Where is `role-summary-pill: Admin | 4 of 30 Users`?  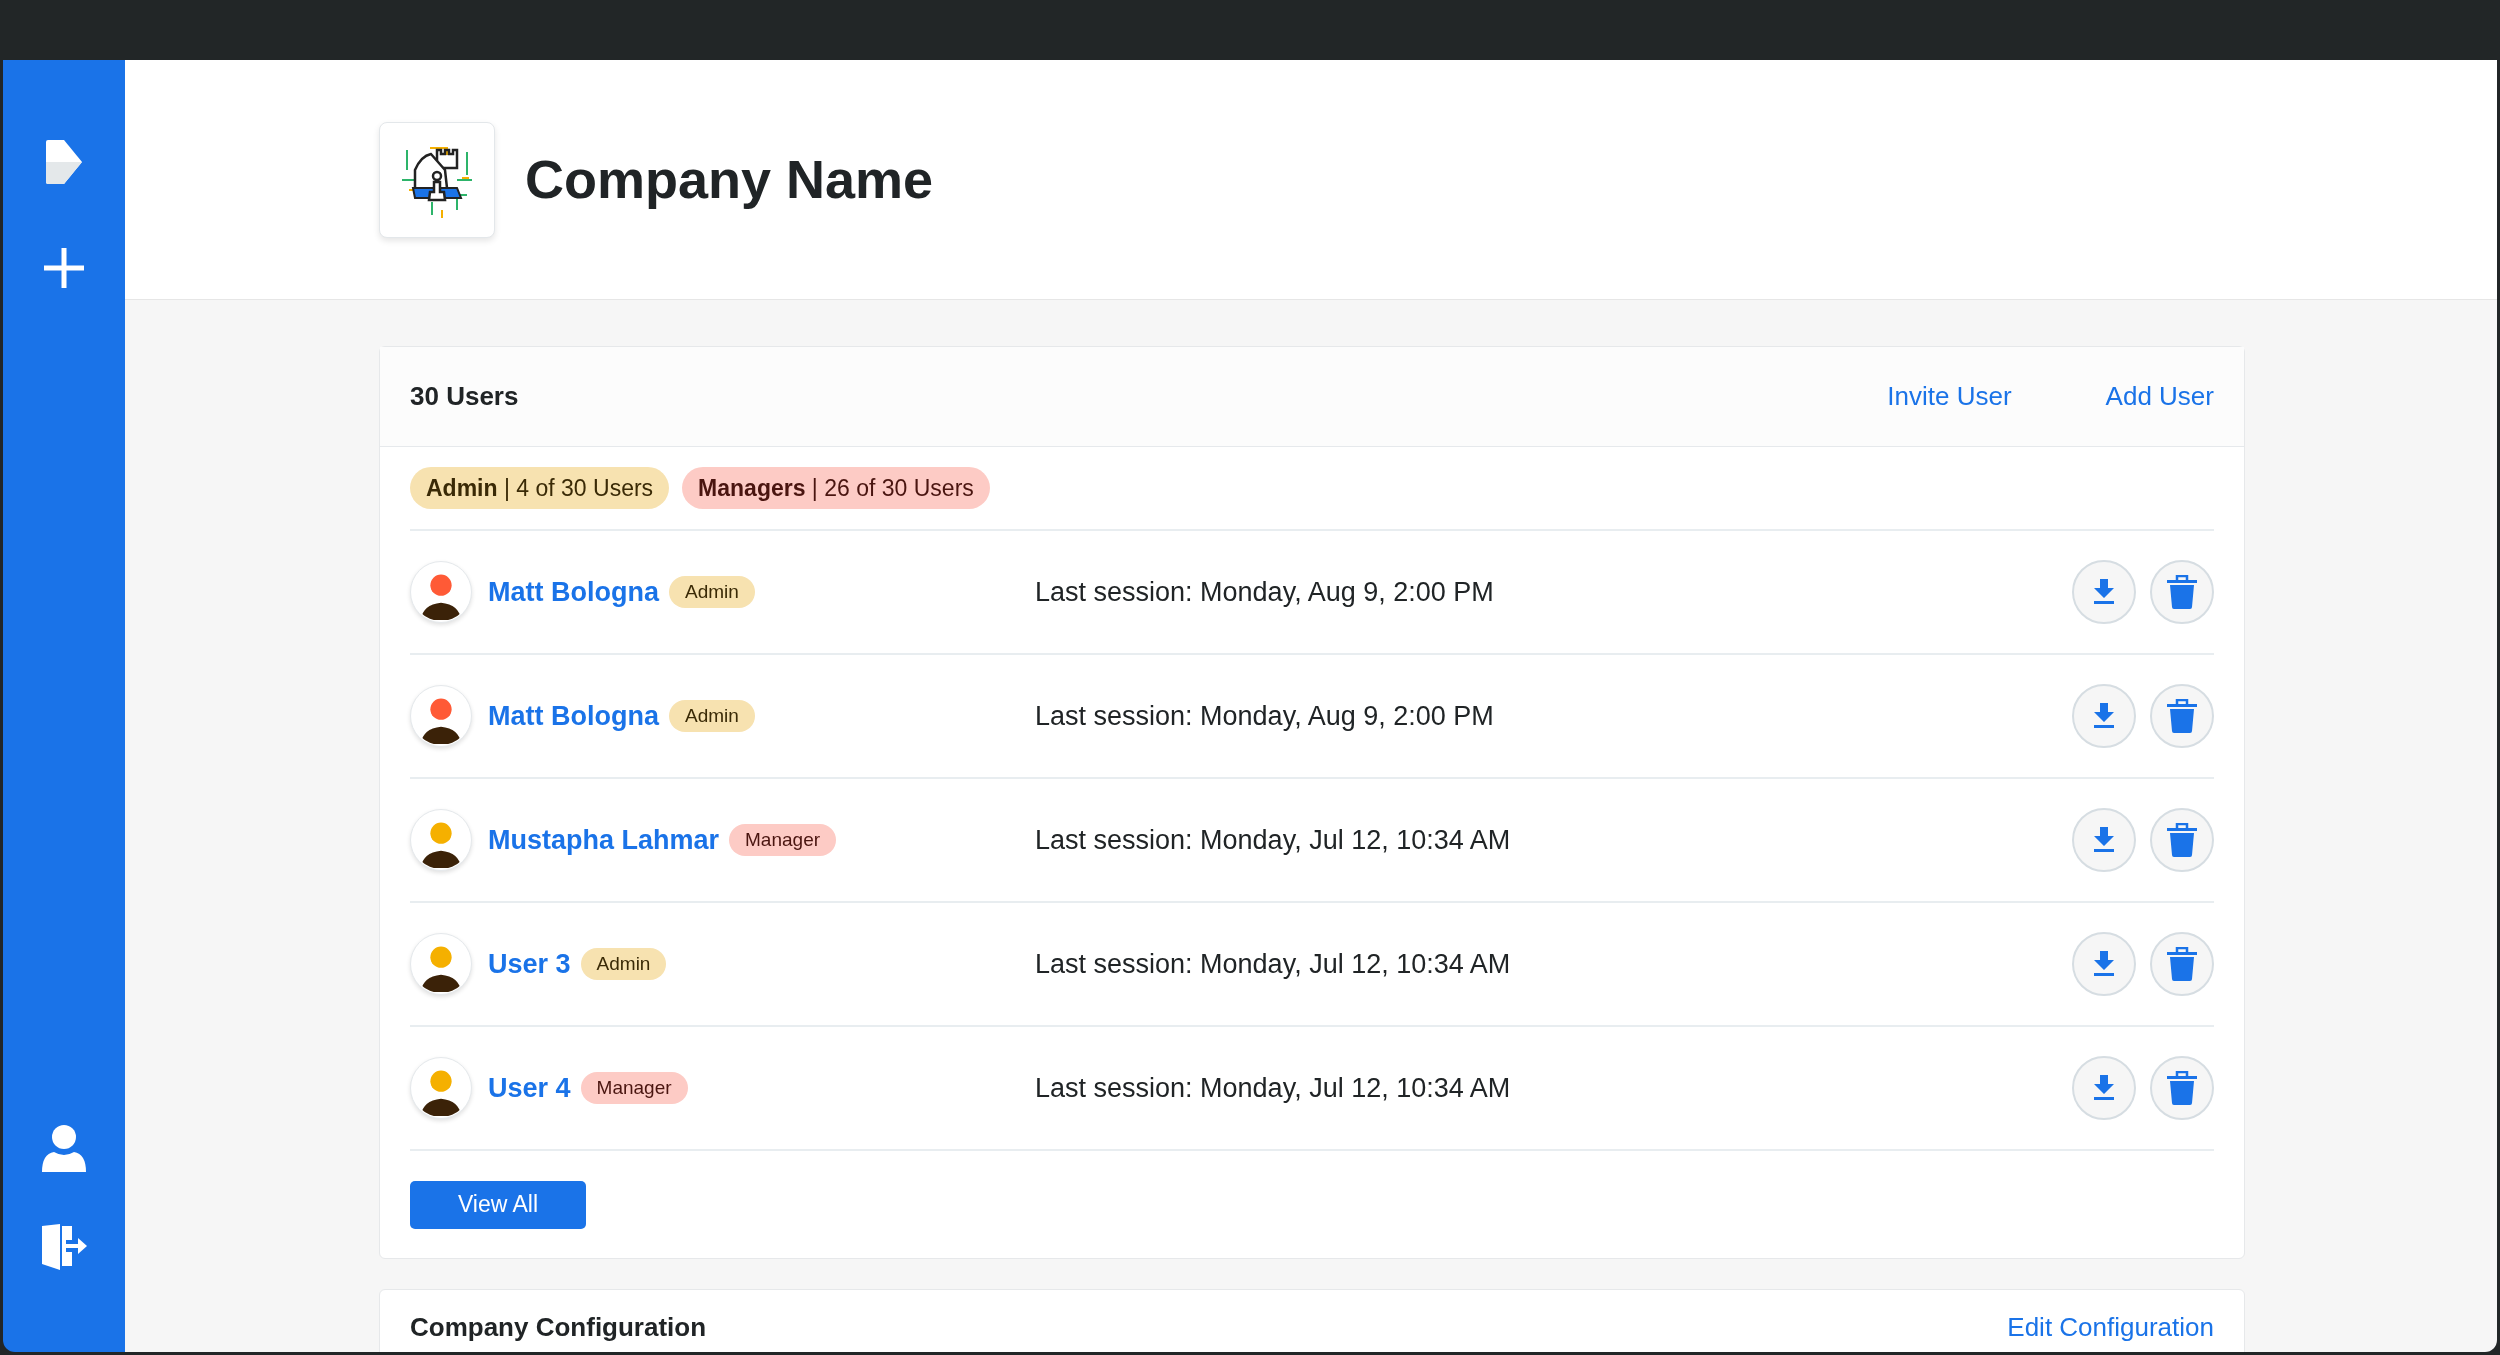 role-summary-pill: Admin | 4 of 30 Users is located at coordinates (540, 488).